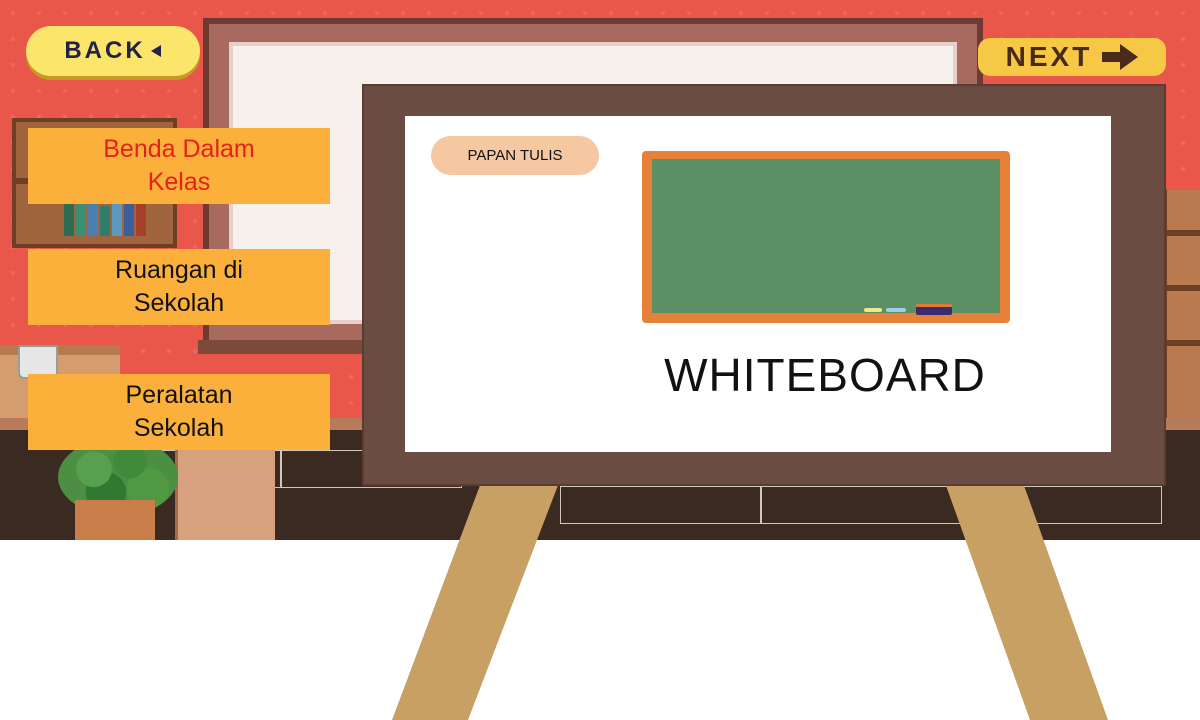 This screenshot has height=720, width=1200. What do you see at coordinates (179, 182) in the screenshot?
I see `menu-item-label-line2: Kelas` at bounding box center [179, 182].